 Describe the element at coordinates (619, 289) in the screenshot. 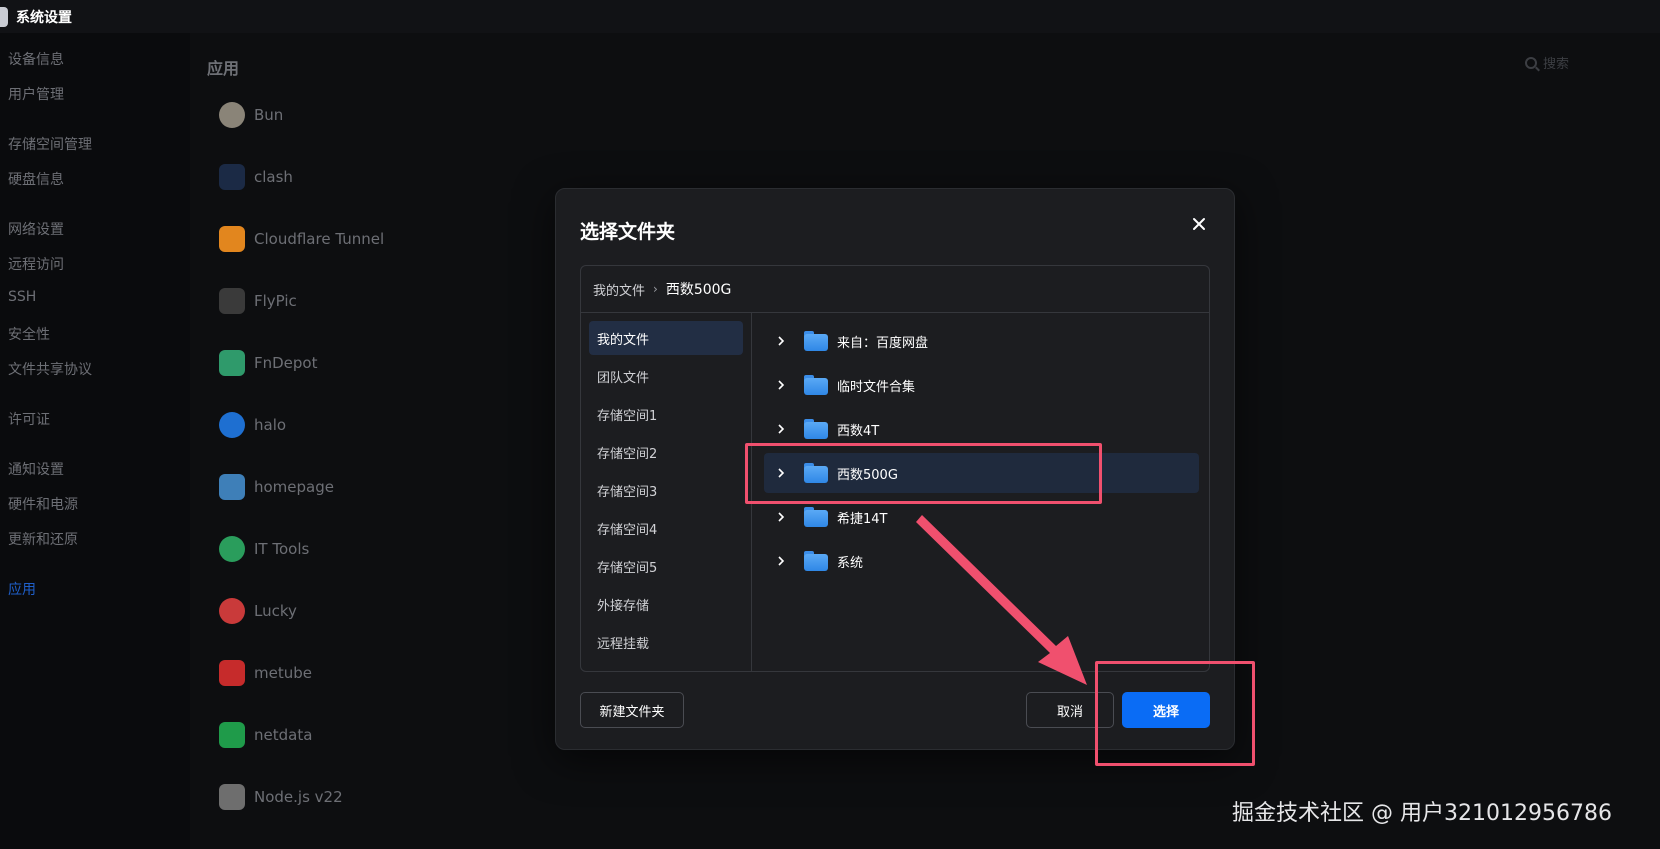

I see `breadcrumb-root: 我的文件` at that location.